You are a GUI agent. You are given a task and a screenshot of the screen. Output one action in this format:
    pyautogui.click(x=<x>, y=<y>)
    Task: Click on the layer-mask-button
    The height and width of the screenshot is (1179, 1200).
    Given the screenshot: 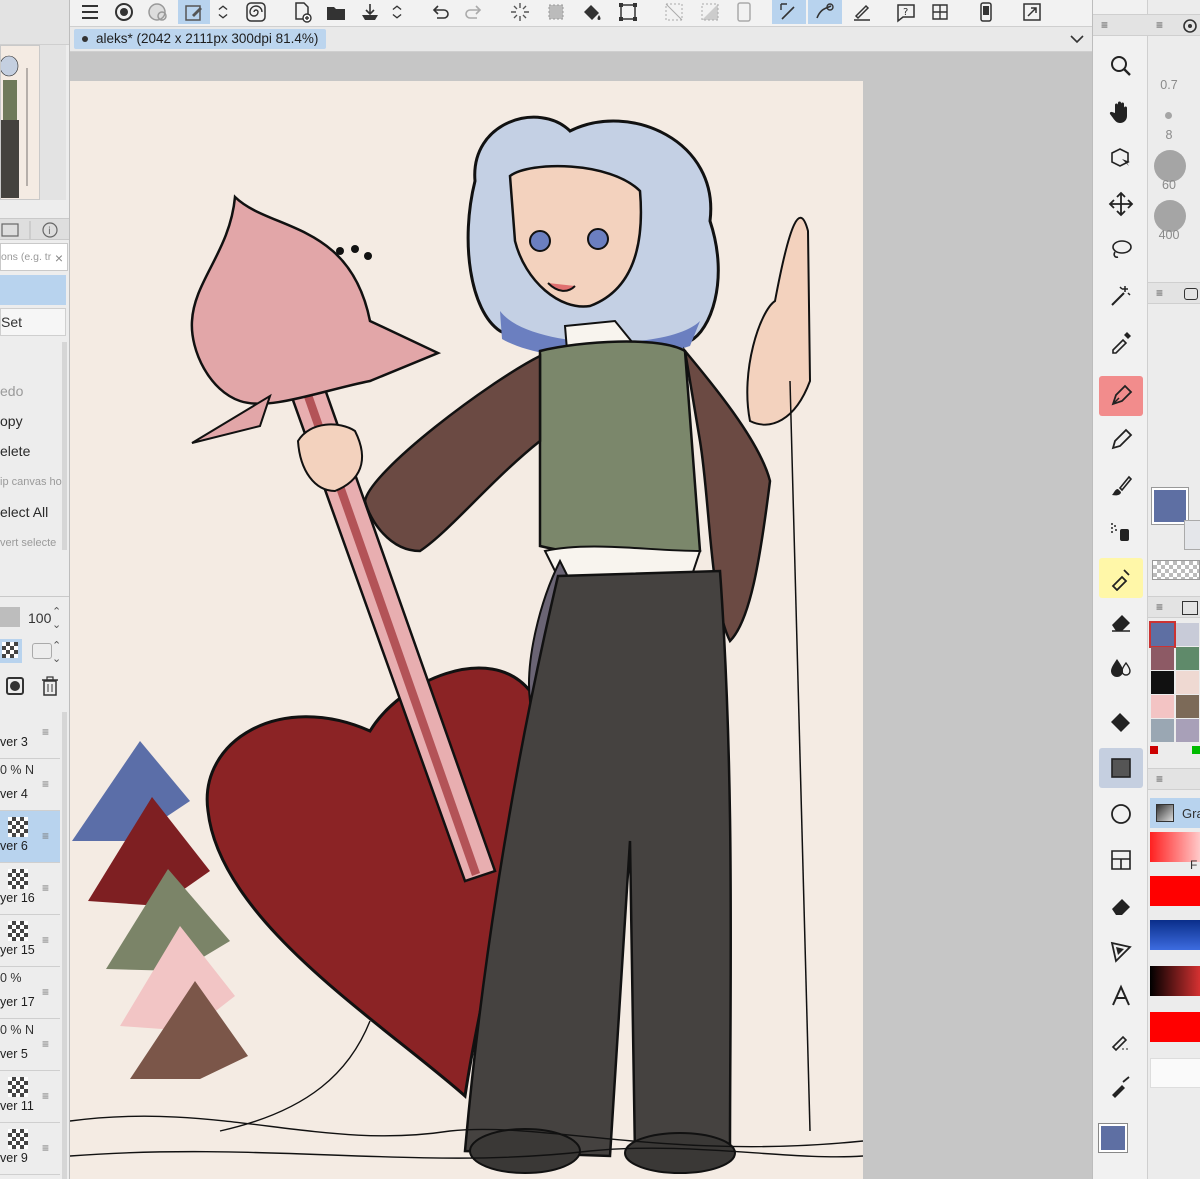 What is the action you would take?
    pyautogui.click(x=15, y=686)
    